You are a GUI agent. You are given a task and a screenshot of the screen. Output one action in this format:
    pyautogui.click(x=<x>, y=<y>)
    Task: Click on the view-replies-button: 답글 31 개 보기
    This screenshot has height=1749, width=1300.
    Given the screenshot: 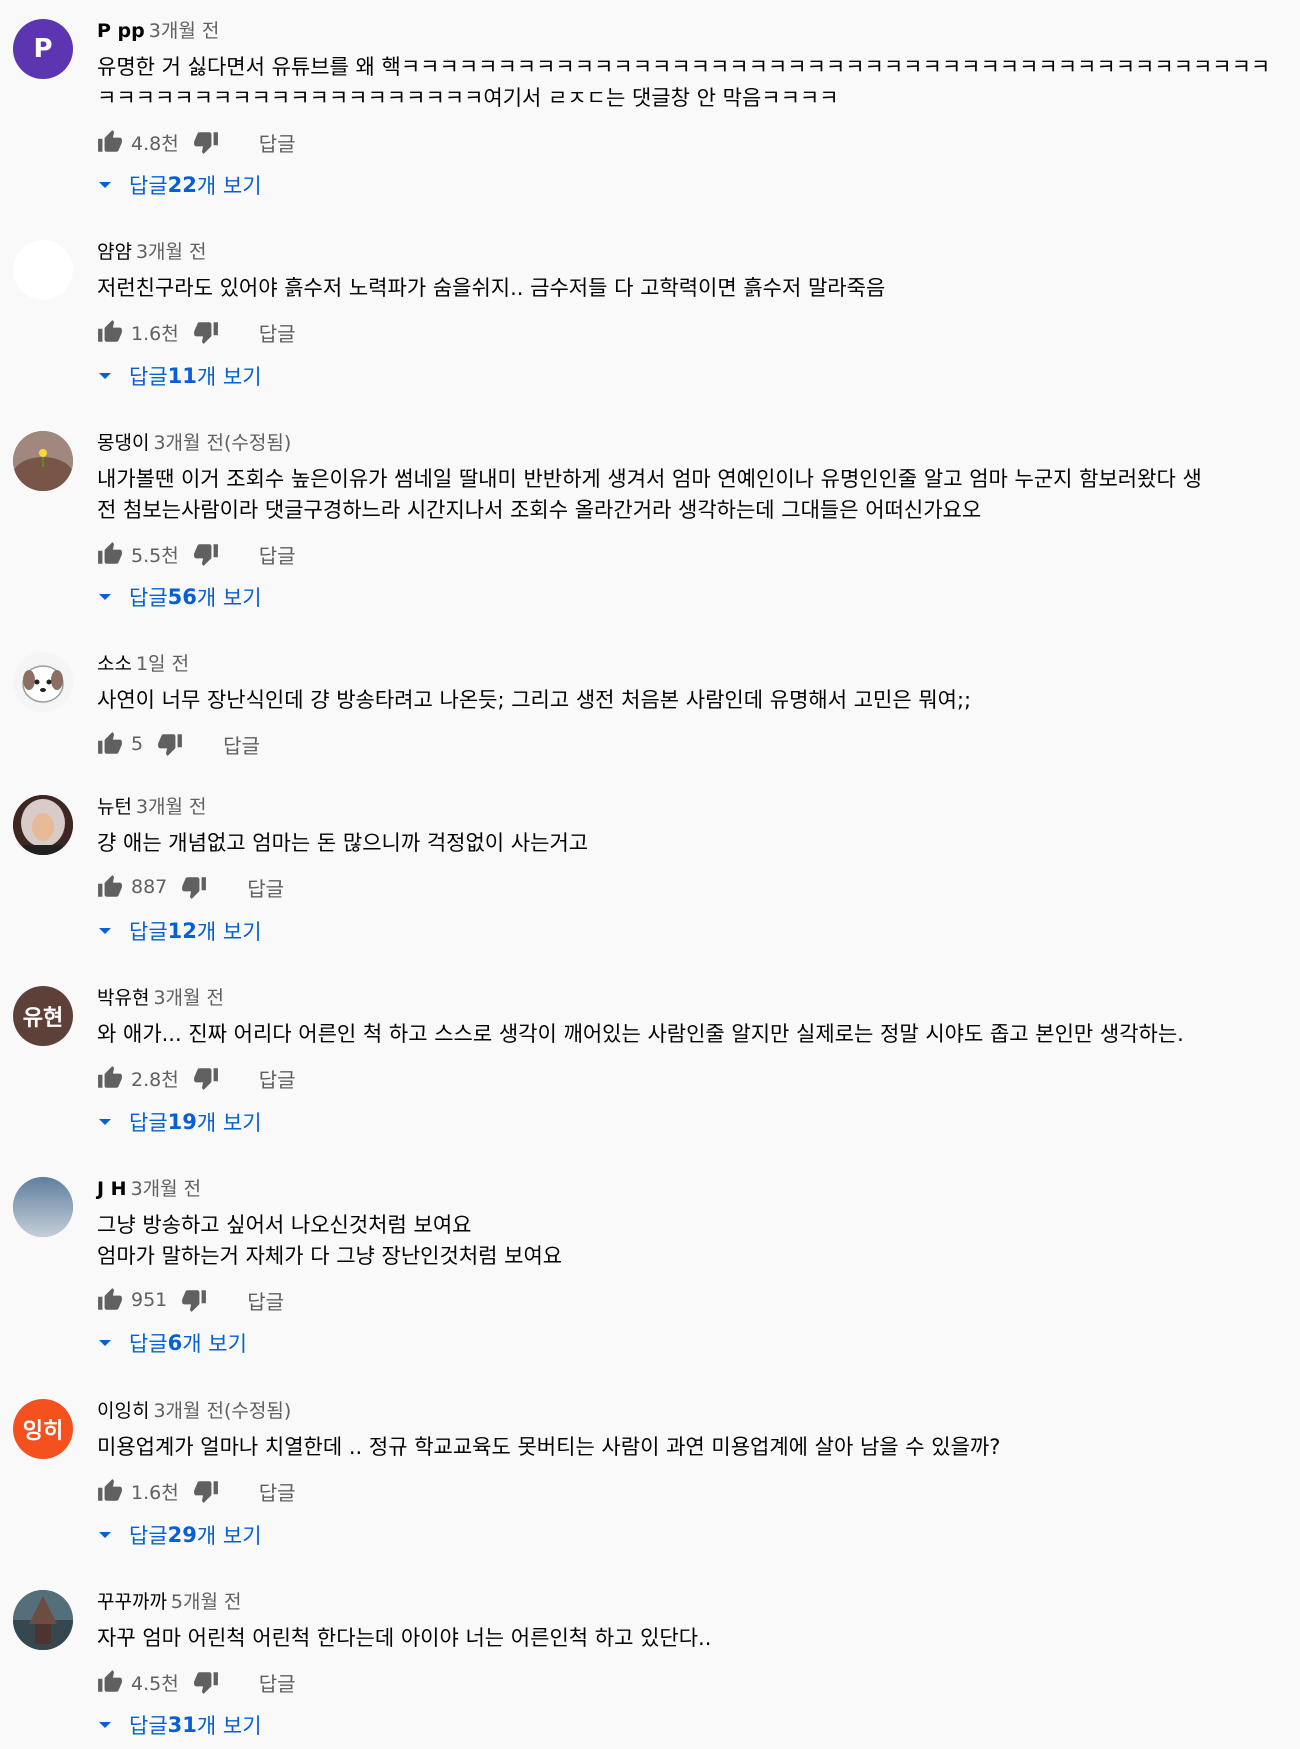 What is the action you would take?
    pyautogui.click(x=179, y=1725)
    